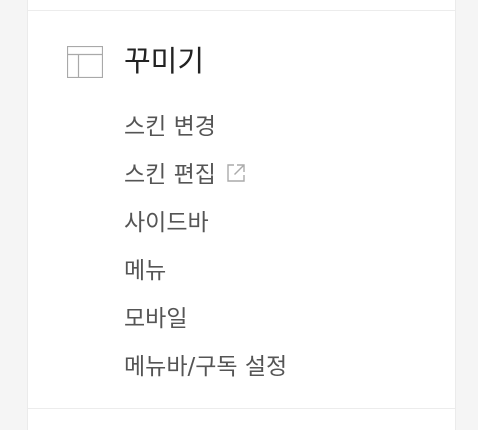 This screenshot has width=478, height=430. I want to click on menu-item-label: 메뉴바/구독 설정, so click(206, 367).